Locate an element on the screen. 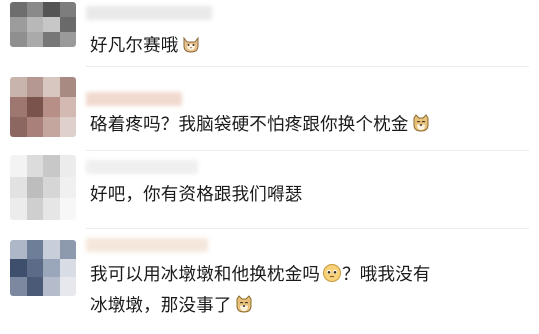 The image size is (539, 334). comment-text-label: 好吧，你有资格跟我们嘚瑟 is located at coordinates (196, 195).